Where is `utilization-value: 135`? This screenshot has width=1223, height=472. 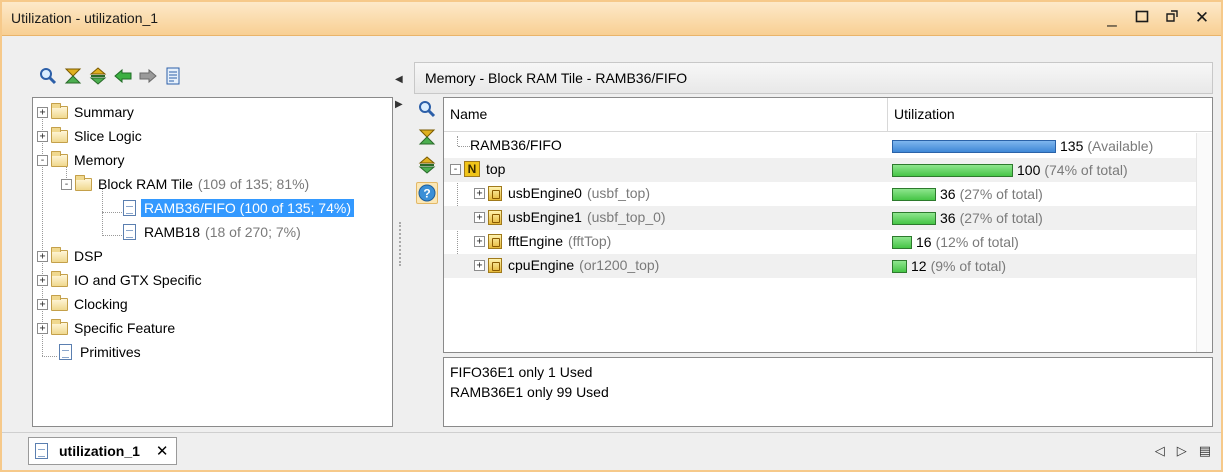
utilization-value: 135 is located at coordinates (1072, 146).